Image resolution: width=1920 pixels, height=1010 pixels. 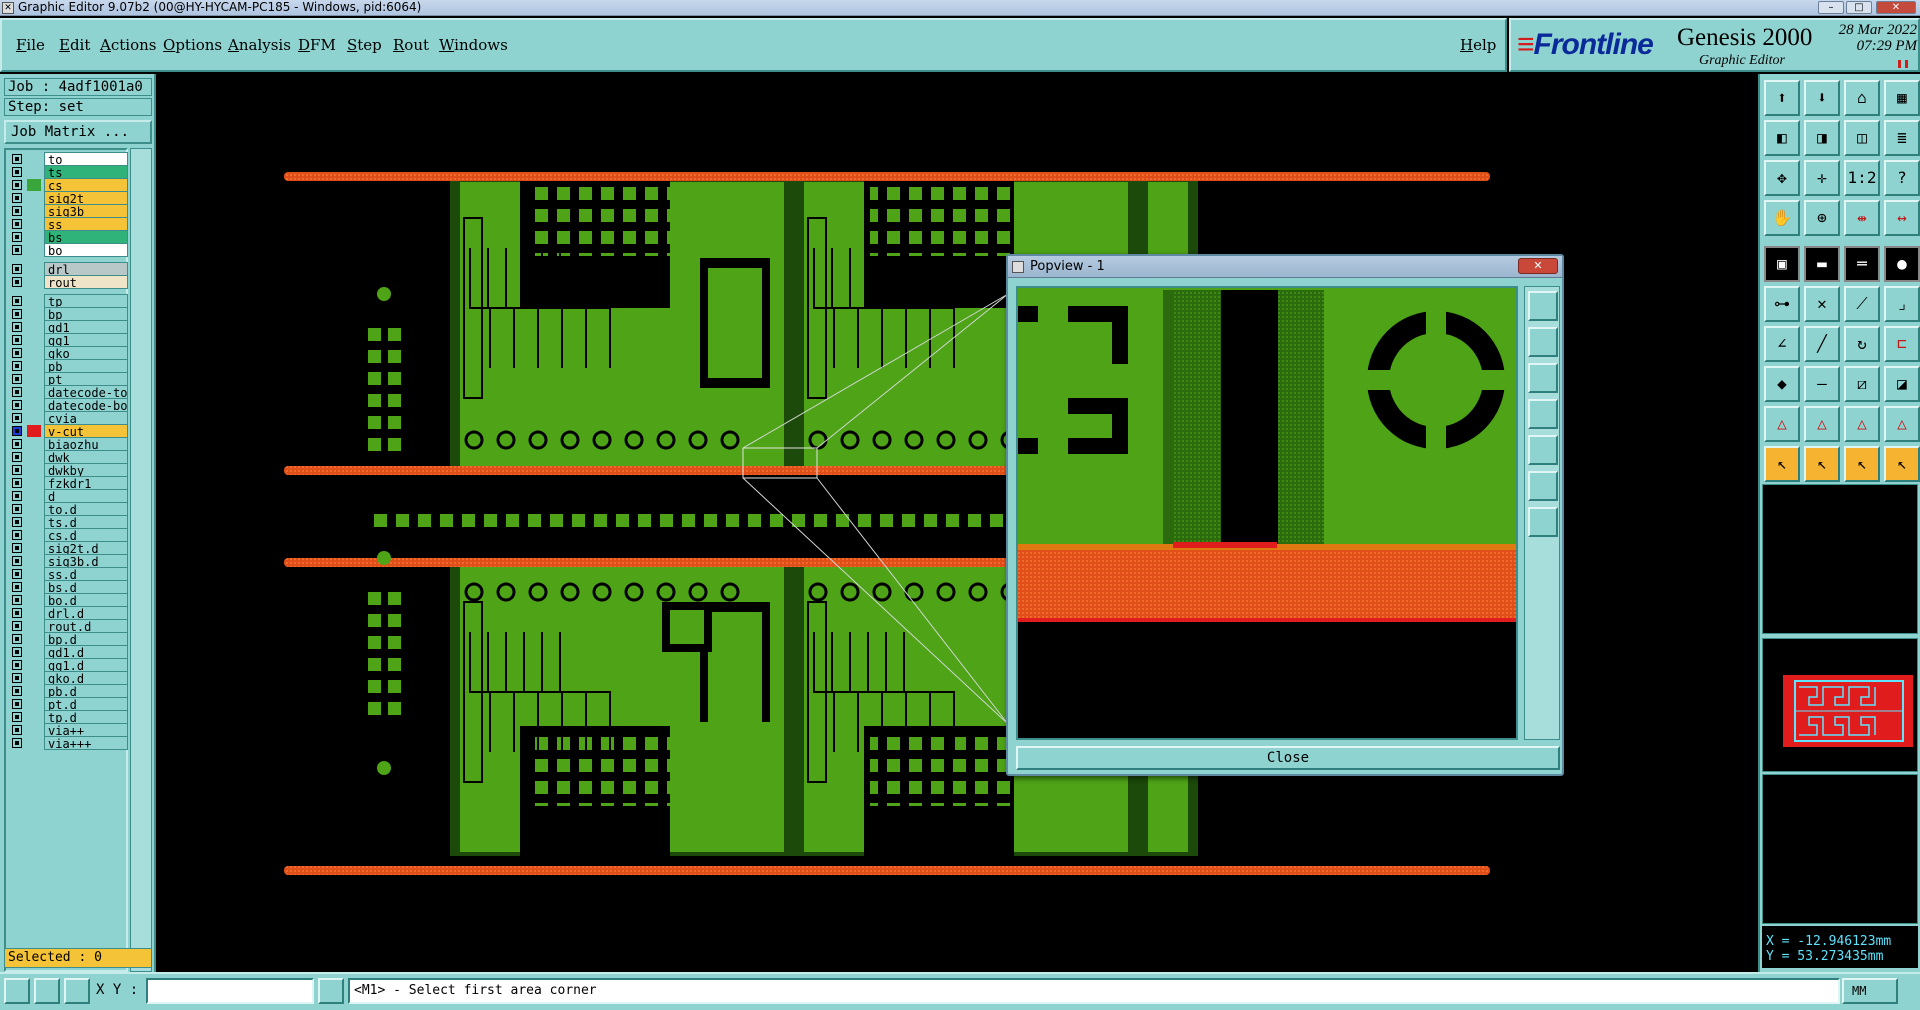 I want to click on split-icon: ◫, so click(x=1862, y=138).